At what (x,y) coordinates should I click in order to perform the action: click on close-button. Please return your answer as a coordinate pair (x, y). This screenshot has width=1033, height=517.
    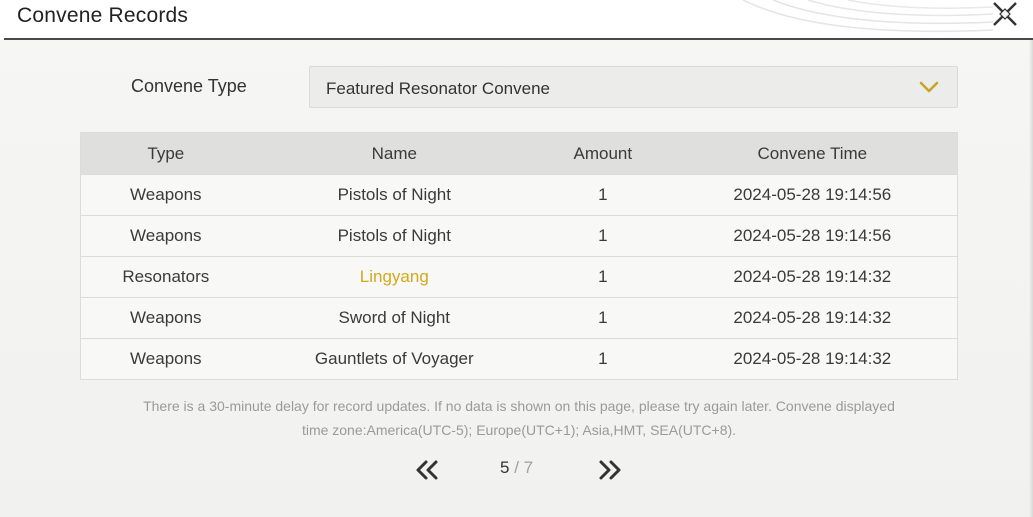
    Looking at the image, I should click on (1005, 16).